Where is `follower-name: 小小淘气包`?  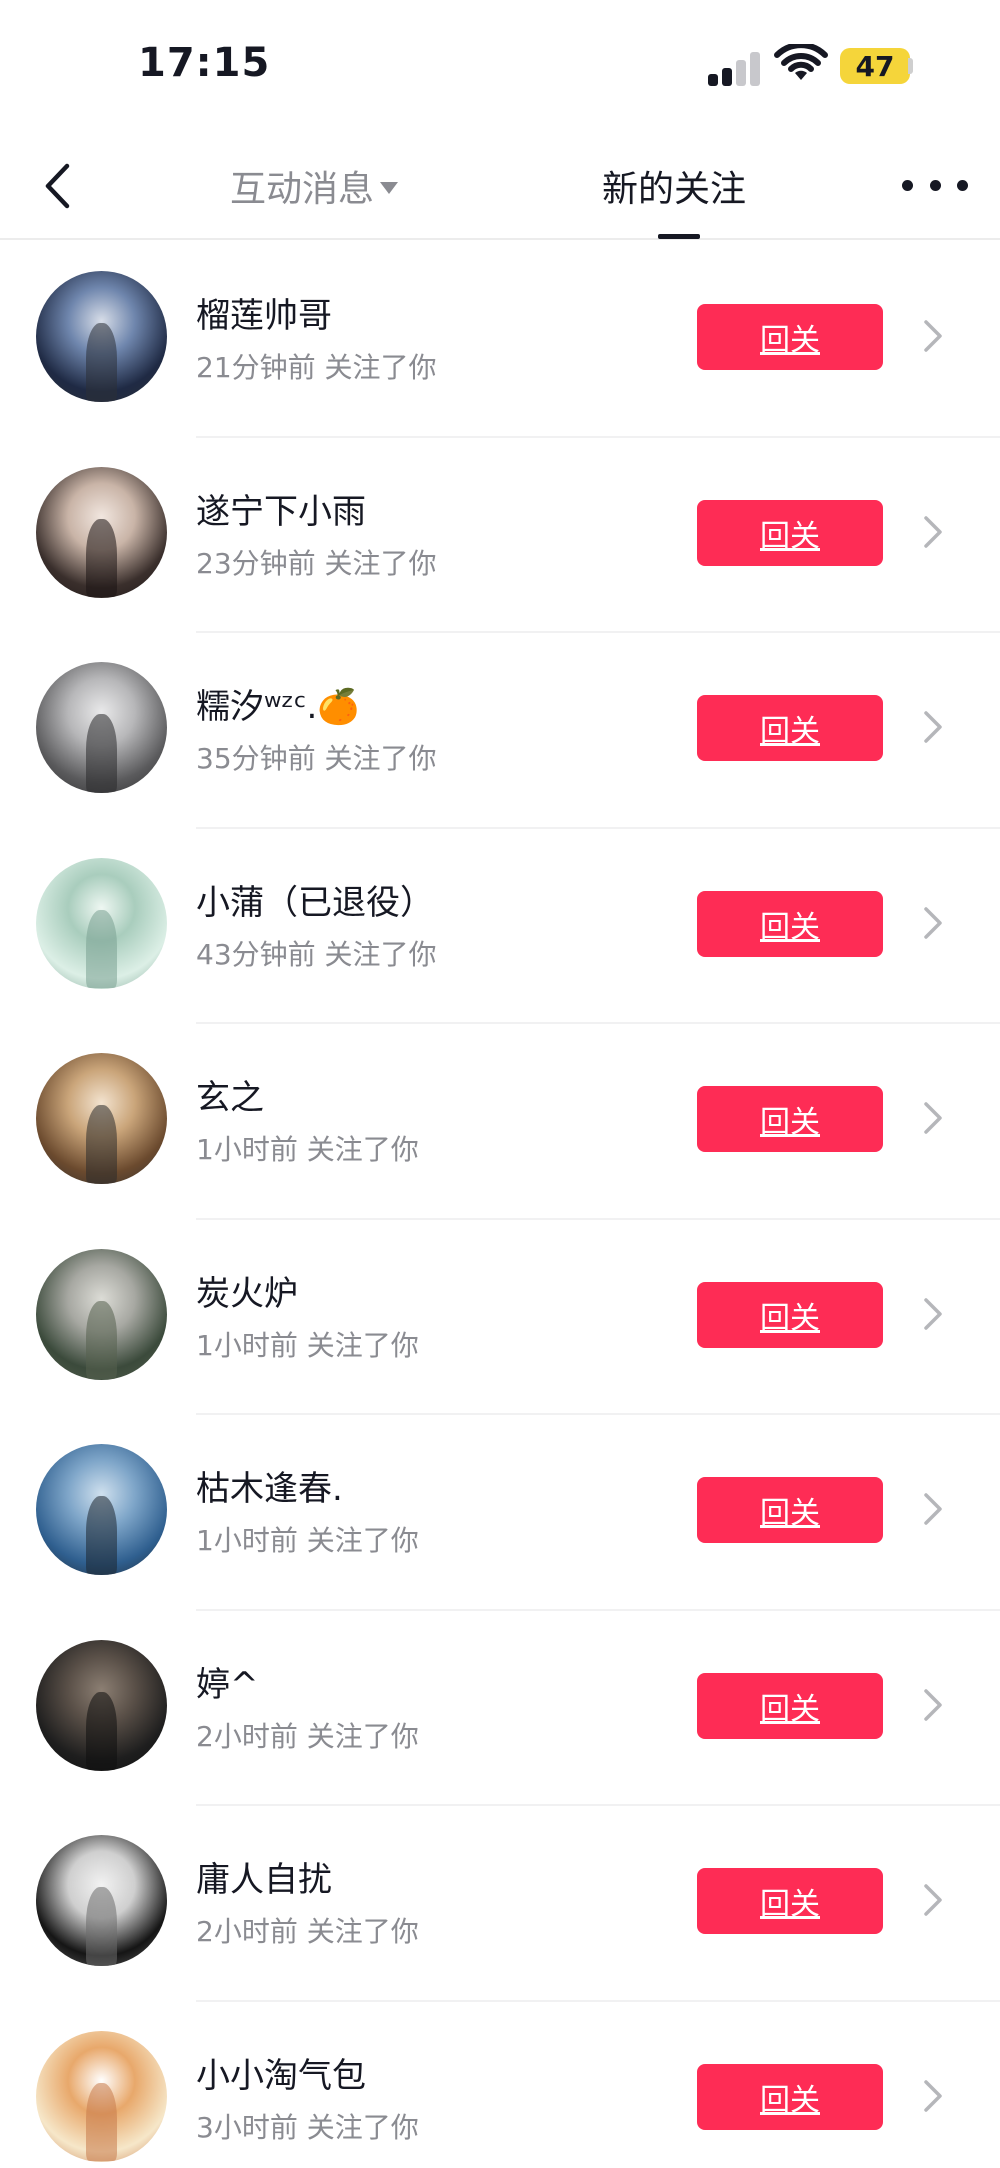
follower-name: 小小淘气包 is located at coordinates (281, 2072).